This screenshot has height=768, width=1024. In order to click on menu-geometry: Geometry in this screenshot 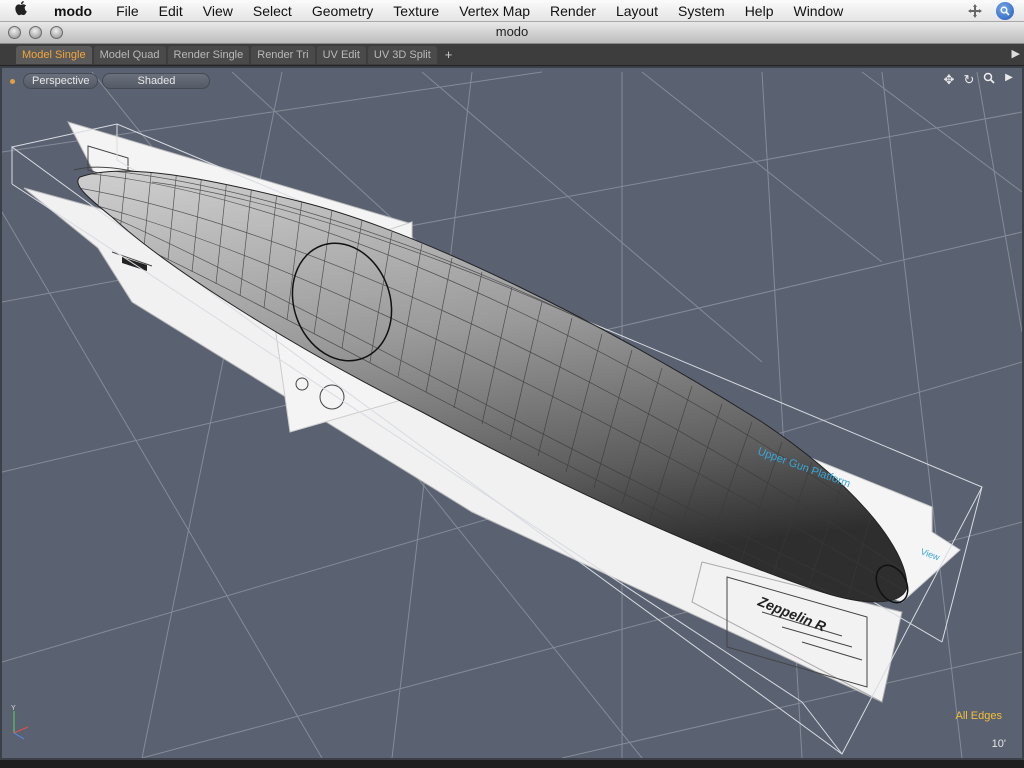, I will do `click(342, 11)`.